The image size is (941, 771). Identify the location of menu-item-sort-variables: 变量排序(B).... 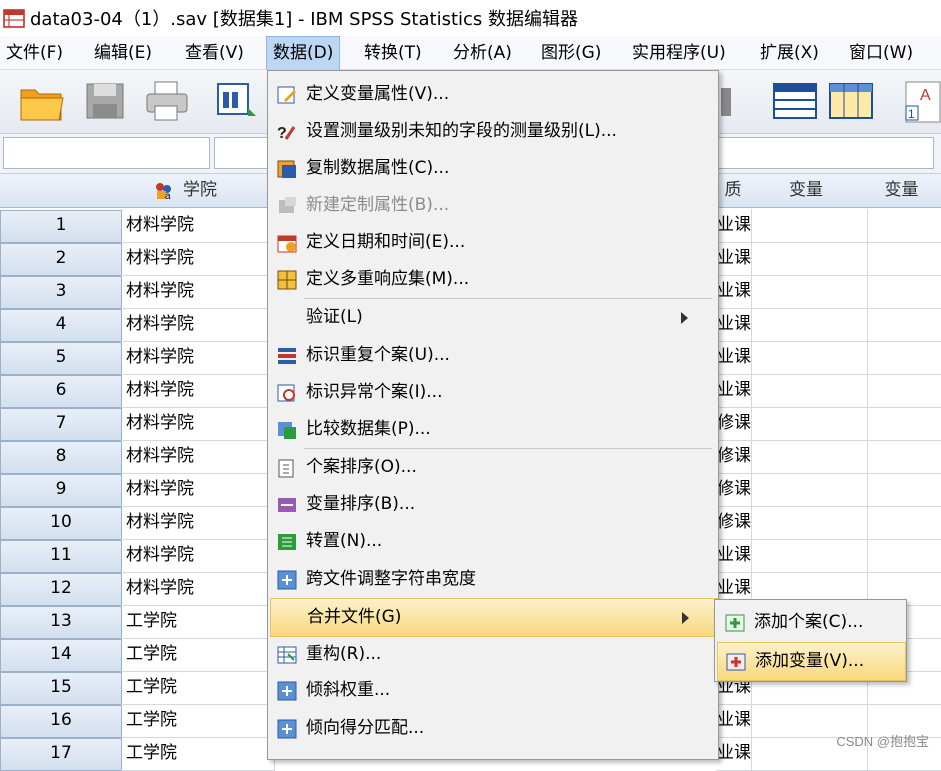
(493, 504).